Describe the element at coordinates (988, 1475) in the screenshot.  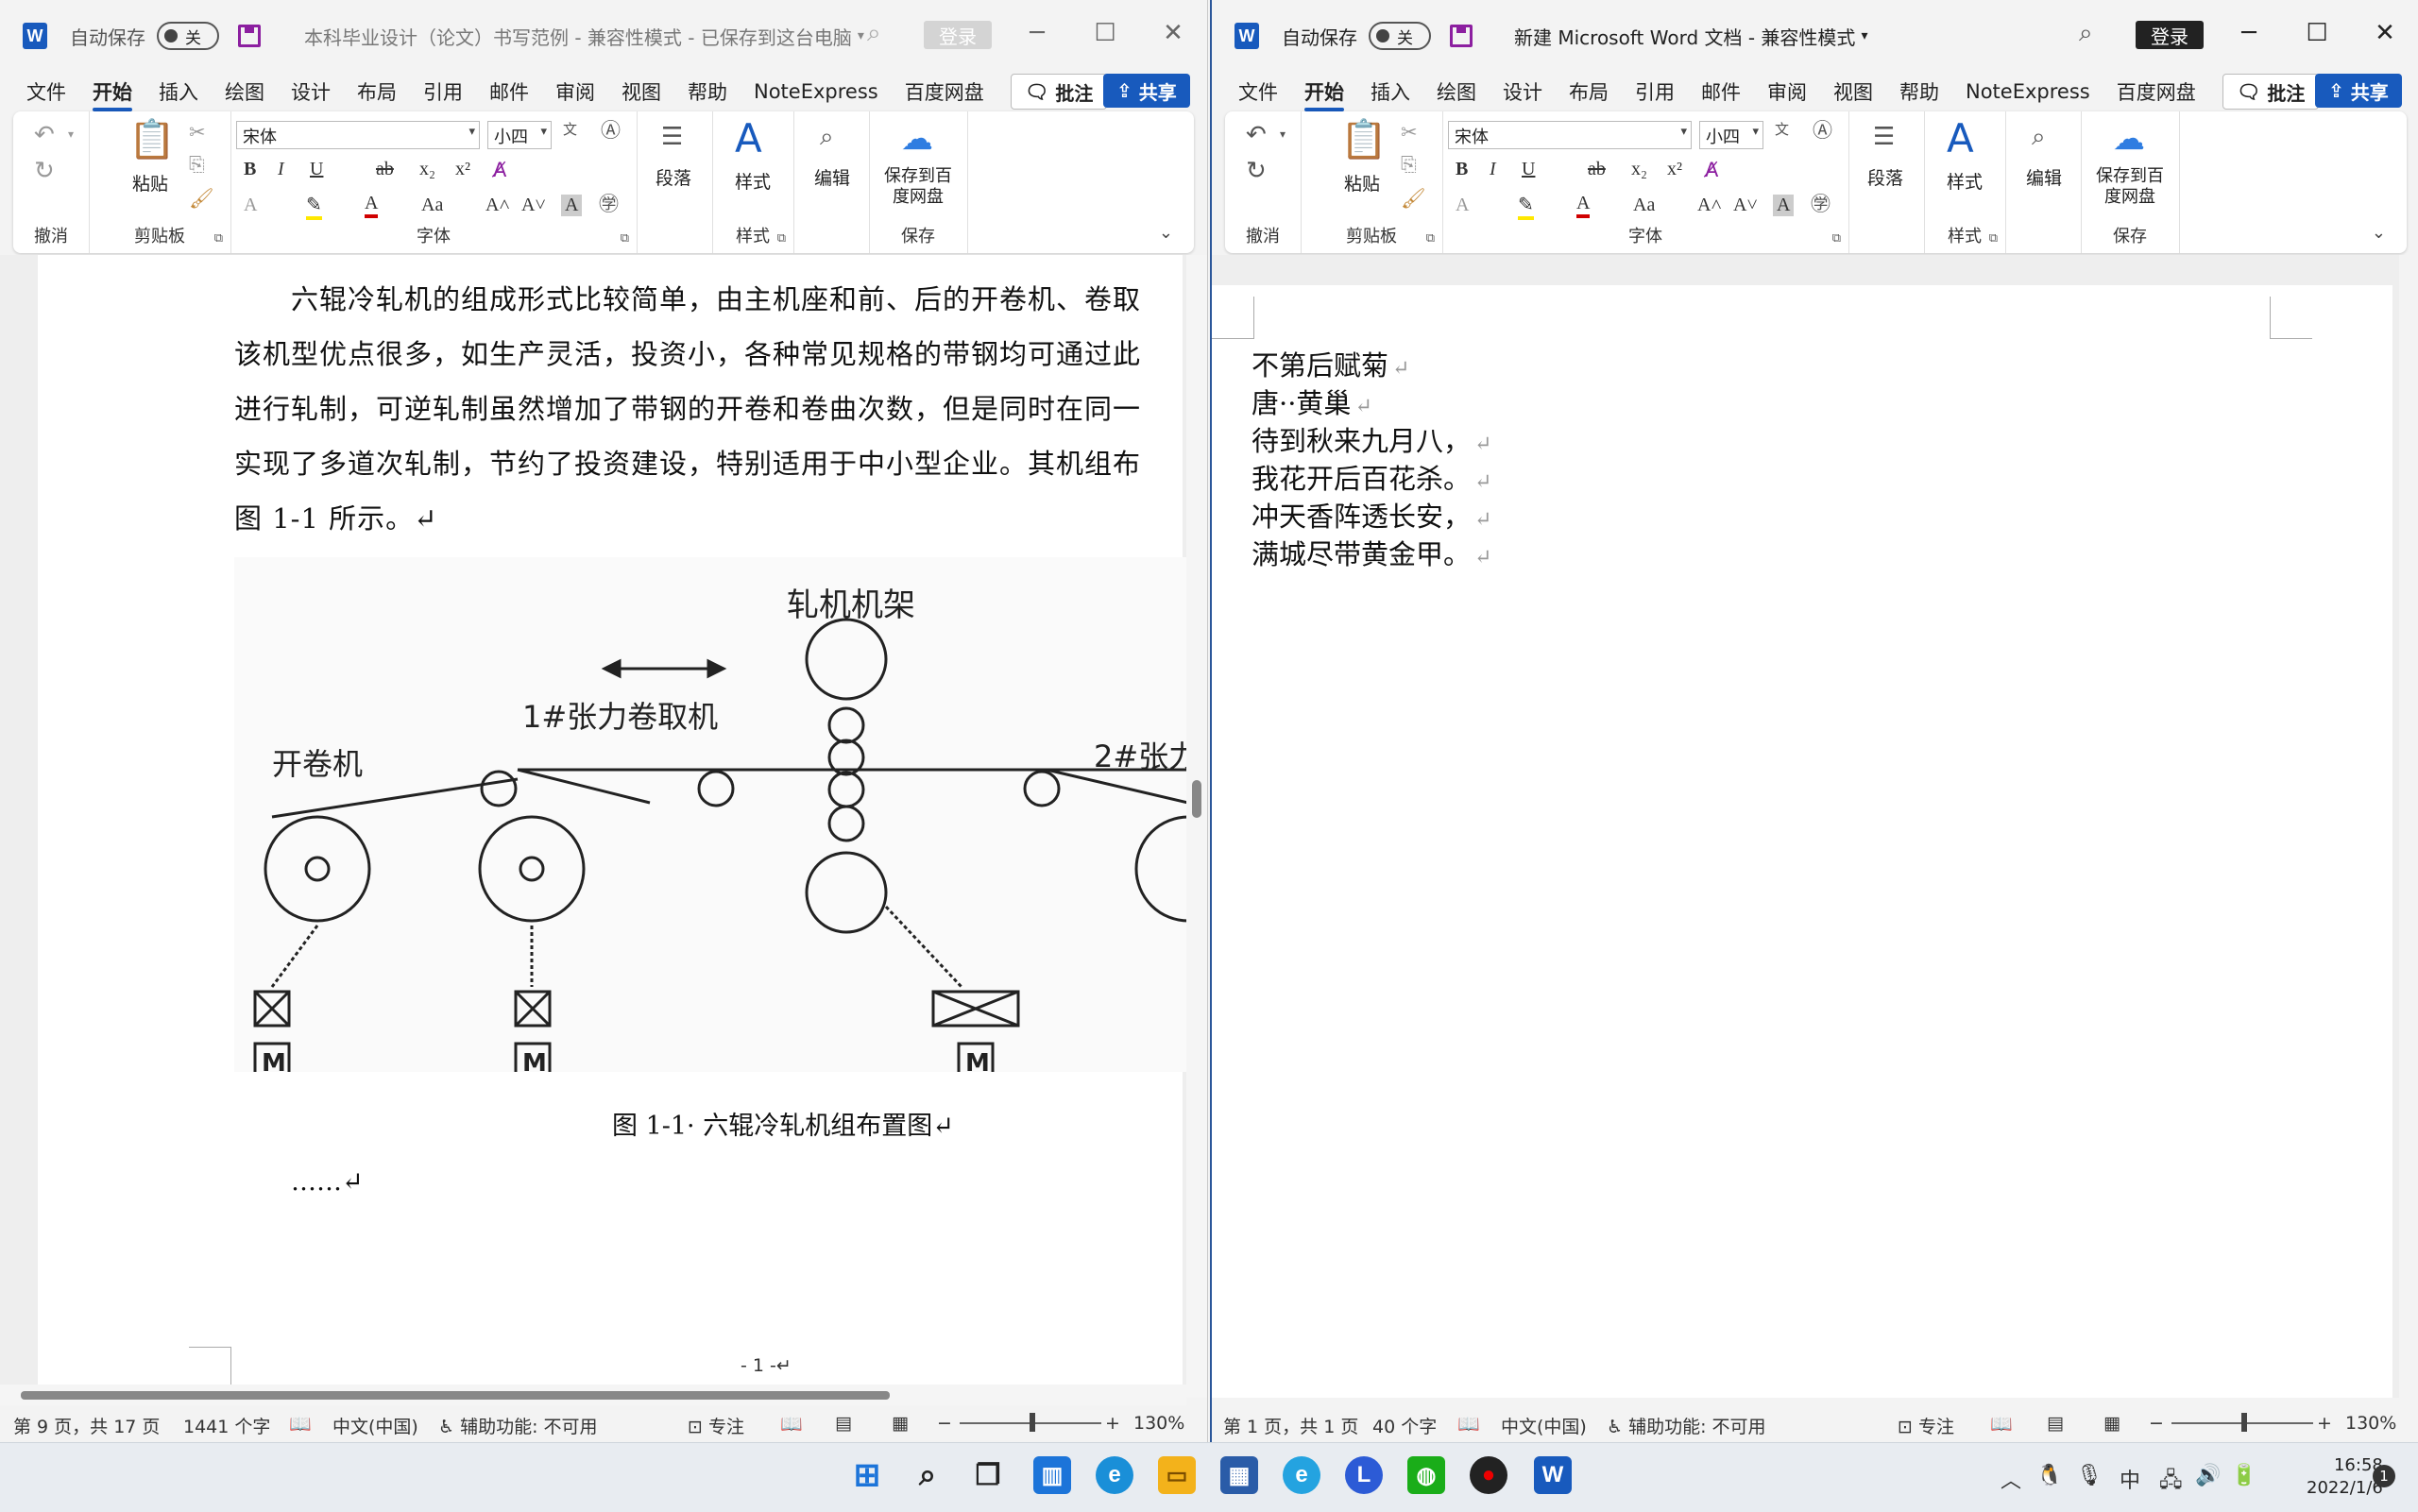
I see `task-view-icon: ❐` at that location.